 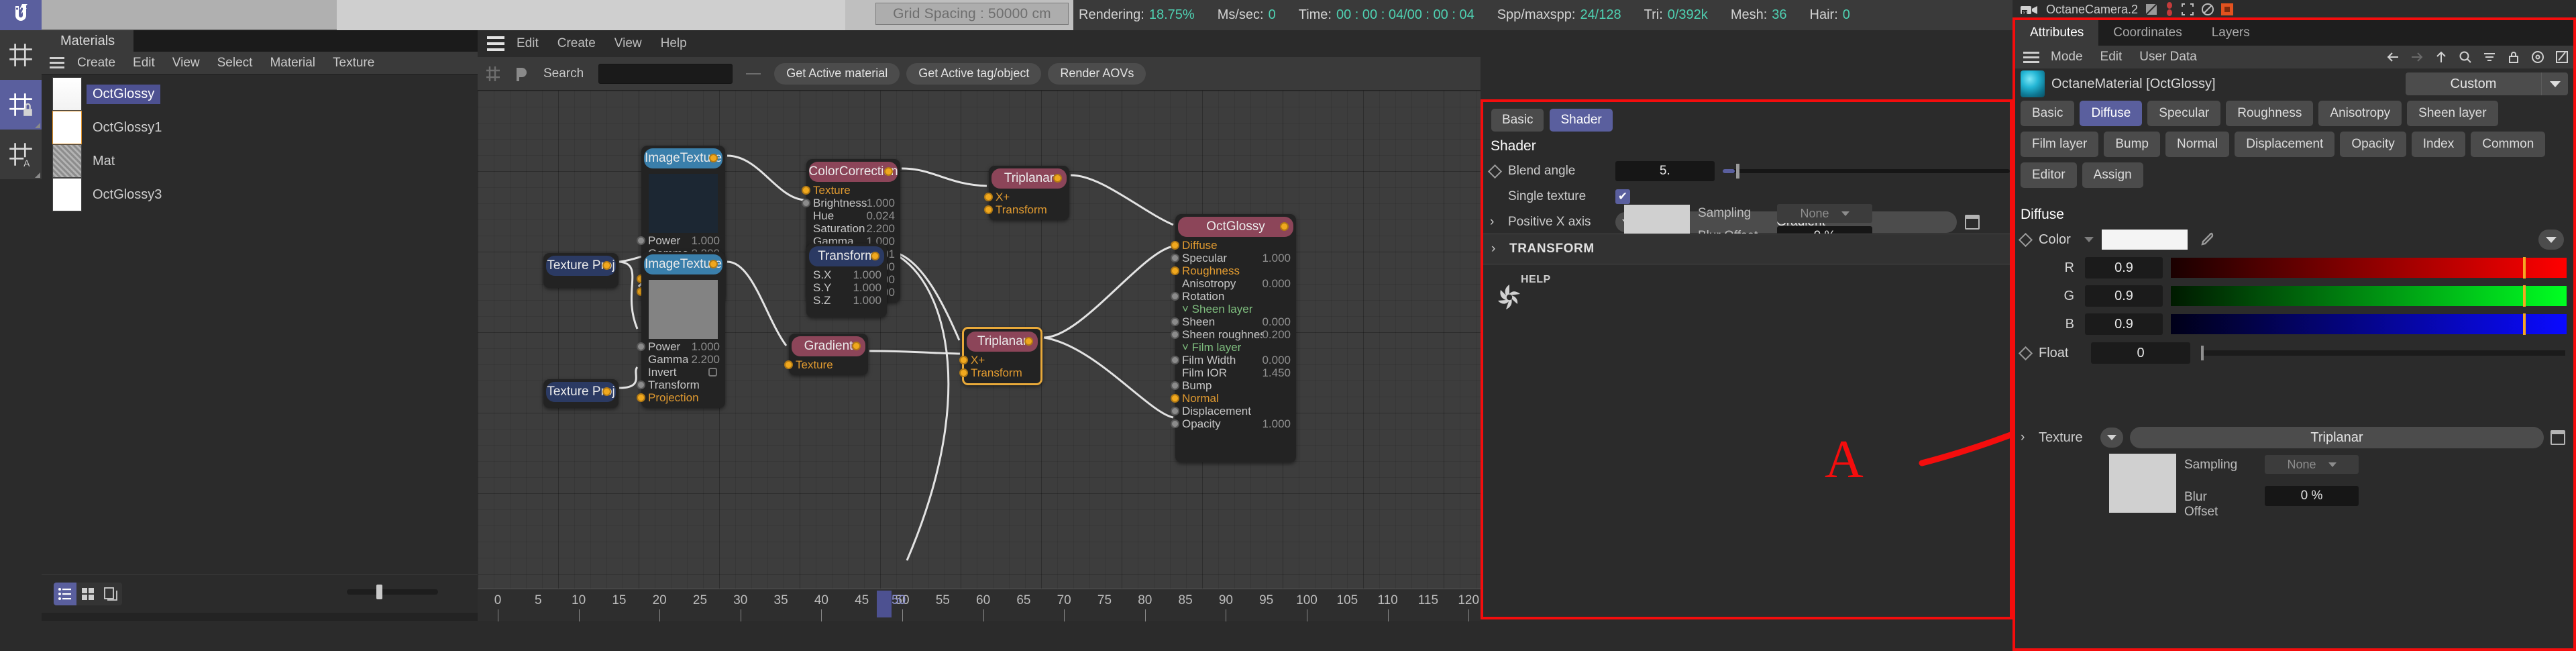 I want to click on node-param-row: Projection, so click(x=681, y=397).